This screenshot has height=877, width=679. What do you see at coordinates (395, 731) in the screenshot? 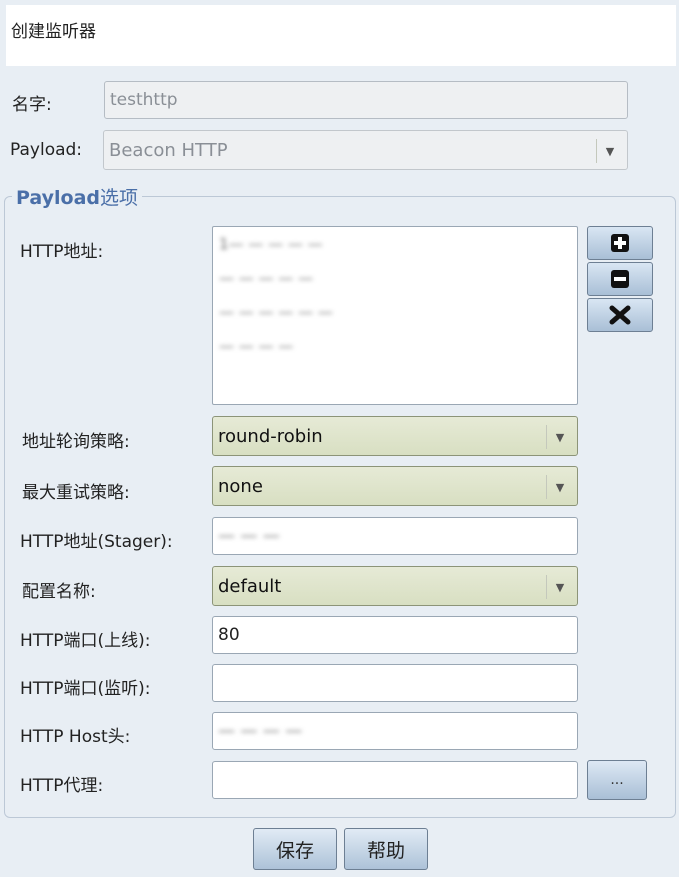
I see `host-header-field: — — — —` at bounding box center [395, 731].